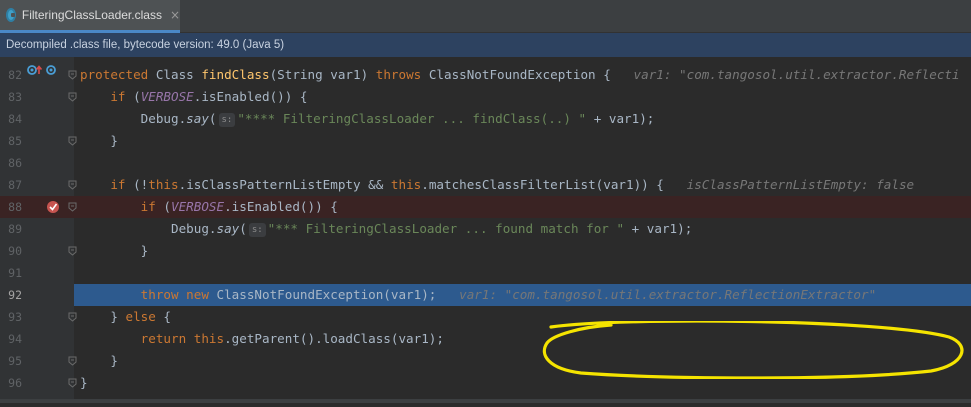  What do you see at coordinates (53, 70) in the screenshot?
I see `implemented-method-icon` at bounding box center [53, 70].